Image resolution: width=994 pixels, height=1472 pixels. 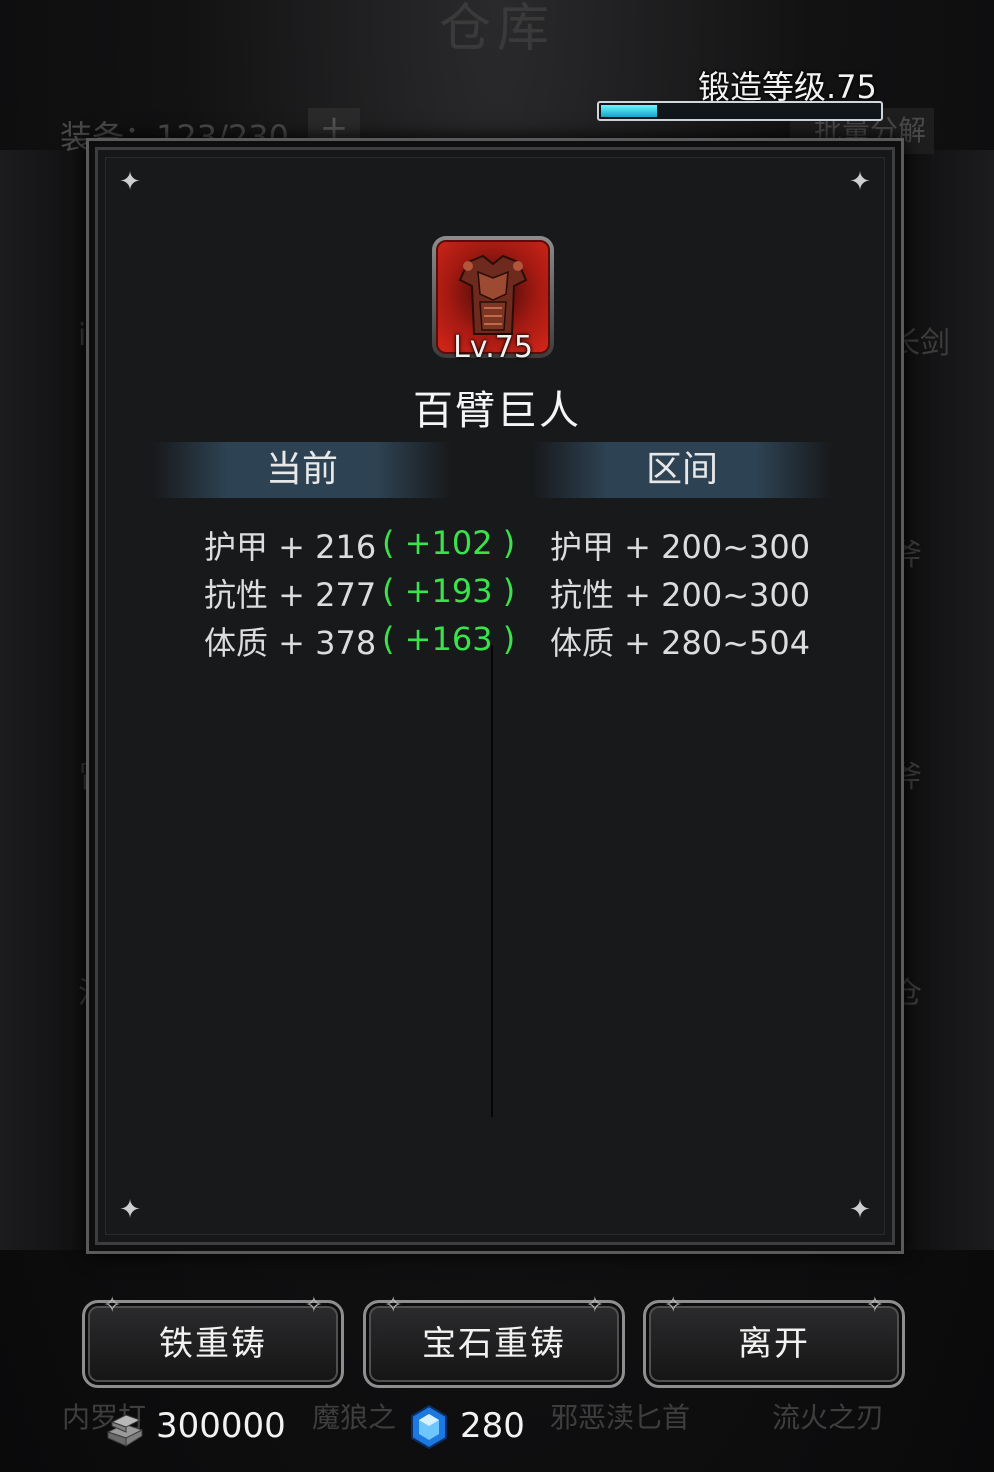 I want to click on forge-progress-bar, so click(x=740, y=111).